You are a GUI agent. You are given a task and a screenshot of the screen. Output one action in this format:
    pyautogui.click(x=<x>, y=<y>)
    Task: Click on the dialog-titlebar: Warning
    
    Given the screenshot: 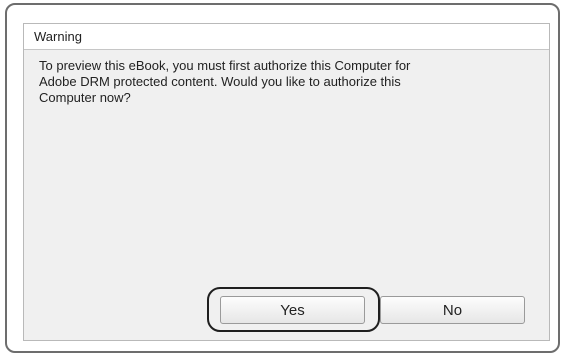 What is the action you would take?
    pyautogui.click(x=286, y=37)
    